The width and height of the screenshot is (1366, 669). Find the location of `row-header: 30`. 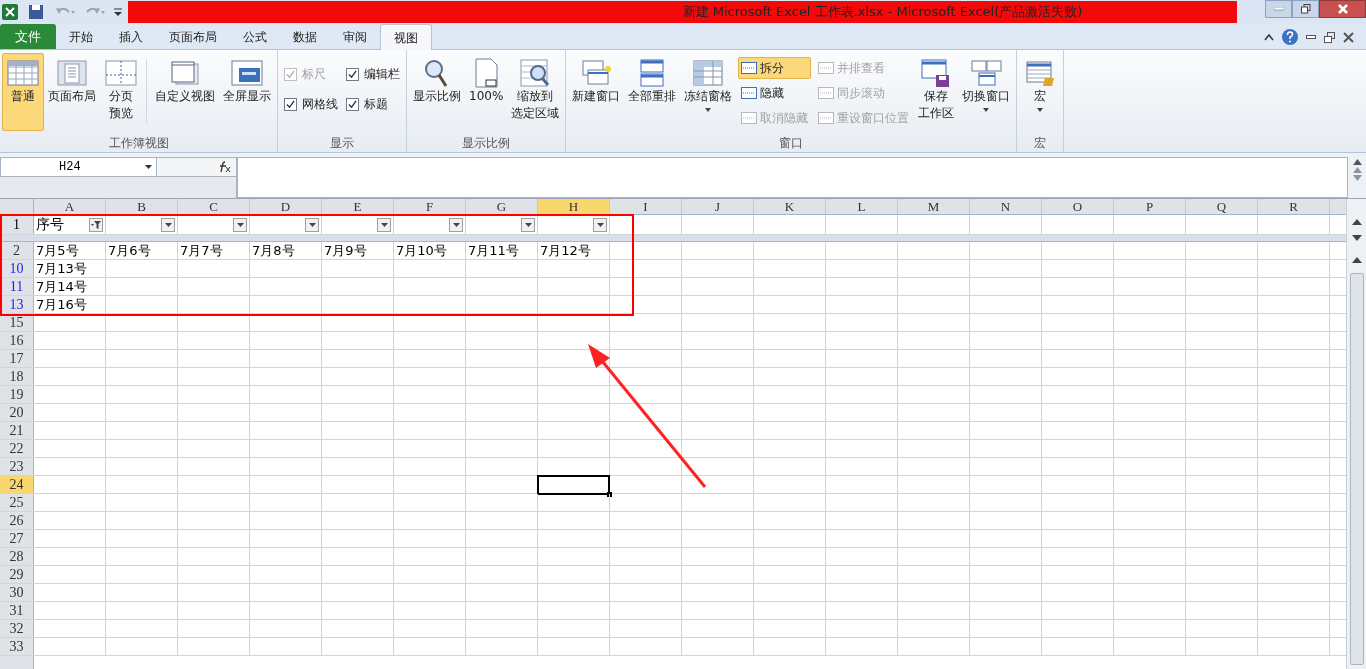

row-header: 30 is located at coordinates (17, 592).